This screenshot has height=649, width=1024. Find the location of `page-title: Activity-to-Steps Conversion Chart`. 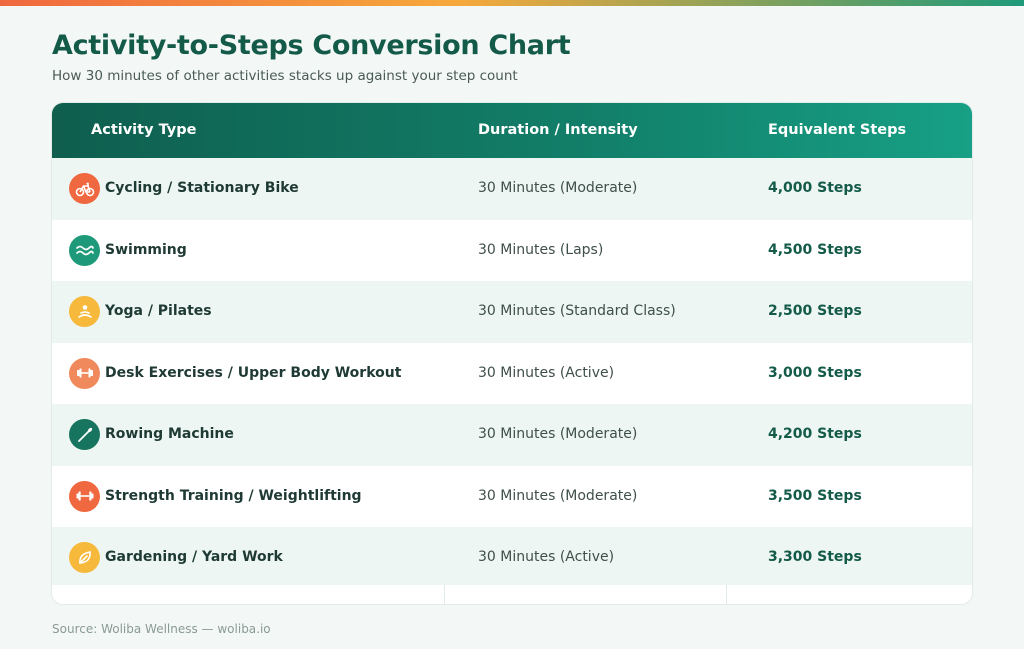

page-title: Activity-to-Steps Conversion Chart is located at coordinates (311, 45).